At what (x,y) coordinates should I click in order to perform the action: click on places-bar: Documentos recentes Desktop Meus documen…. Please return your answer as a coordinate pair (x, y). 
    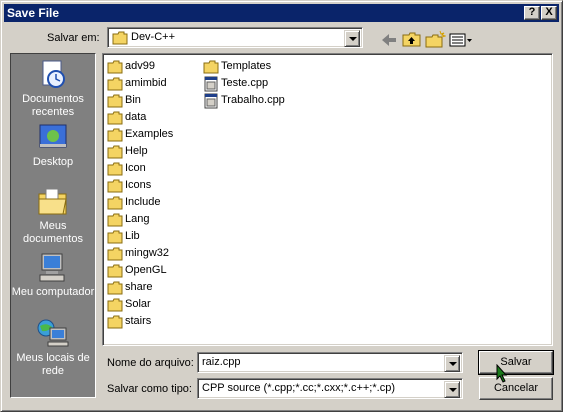
    Looking at the image, I should click on (53, 225).